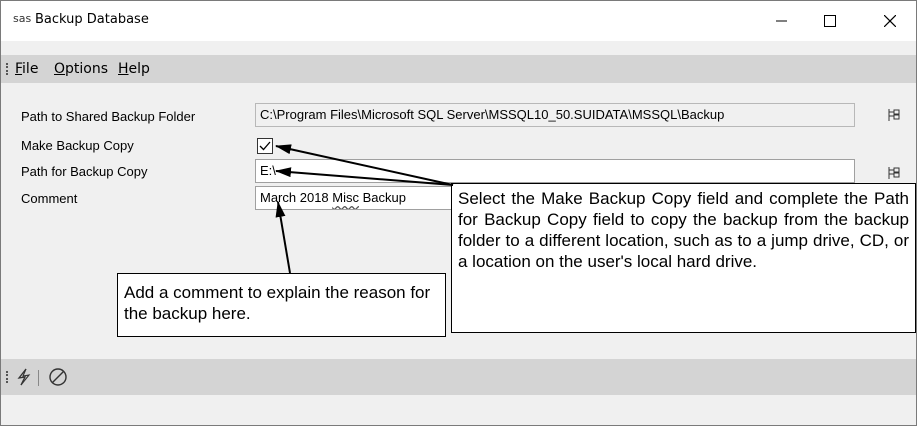 Image resolution: width=917 pixels, height=426 pixels. I want to click on shared-backup-folder-label: Path to Shared Backup Folder, so click(108, 116).